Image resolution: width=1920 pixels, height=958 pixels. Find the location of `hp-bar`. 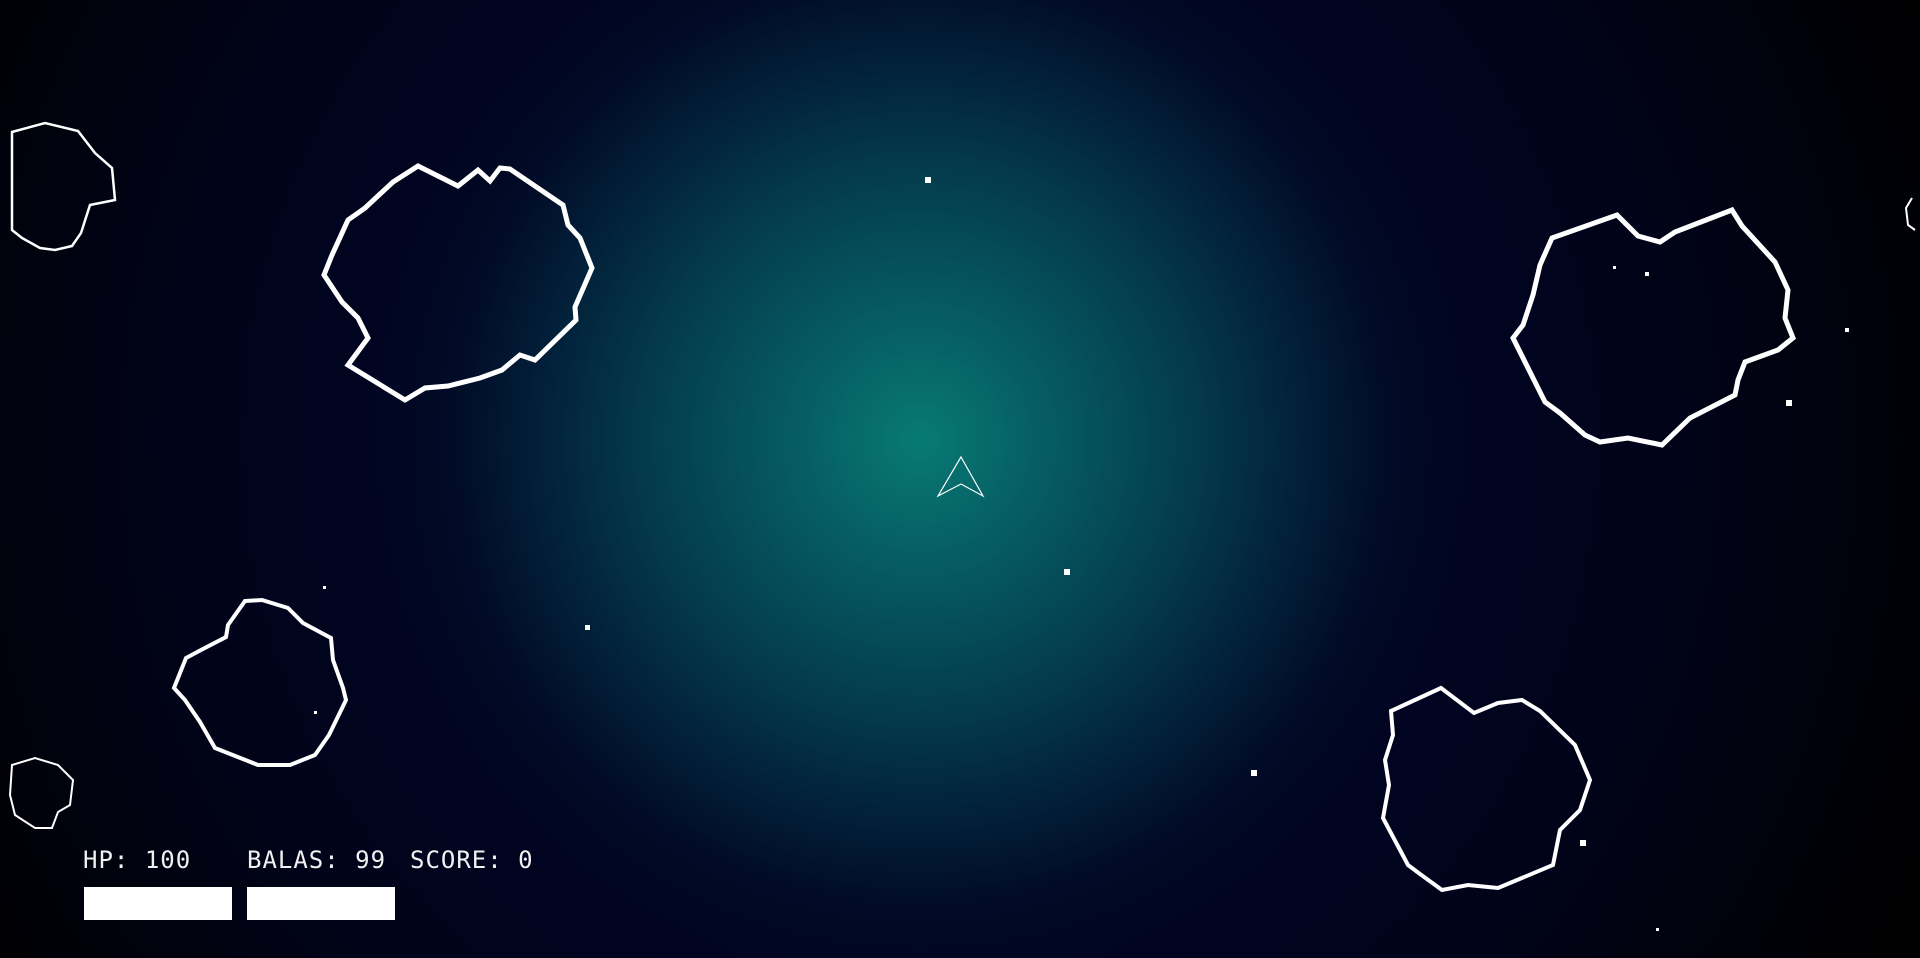

hp-bar is located at coordinates (158, 903).